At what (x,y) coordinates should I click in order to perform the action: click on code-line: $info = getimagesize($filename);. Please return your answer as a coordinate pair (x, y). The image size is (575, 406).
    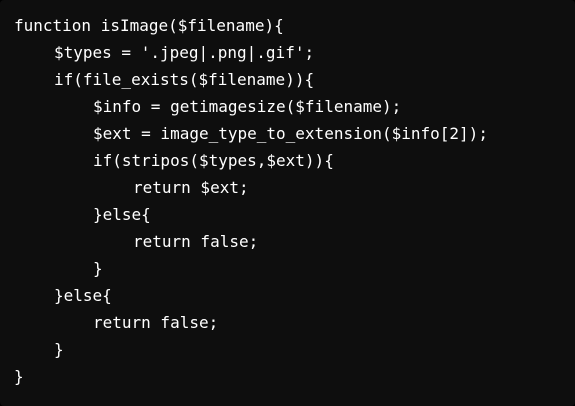
    Looking at the image, I should click on (247, 106).